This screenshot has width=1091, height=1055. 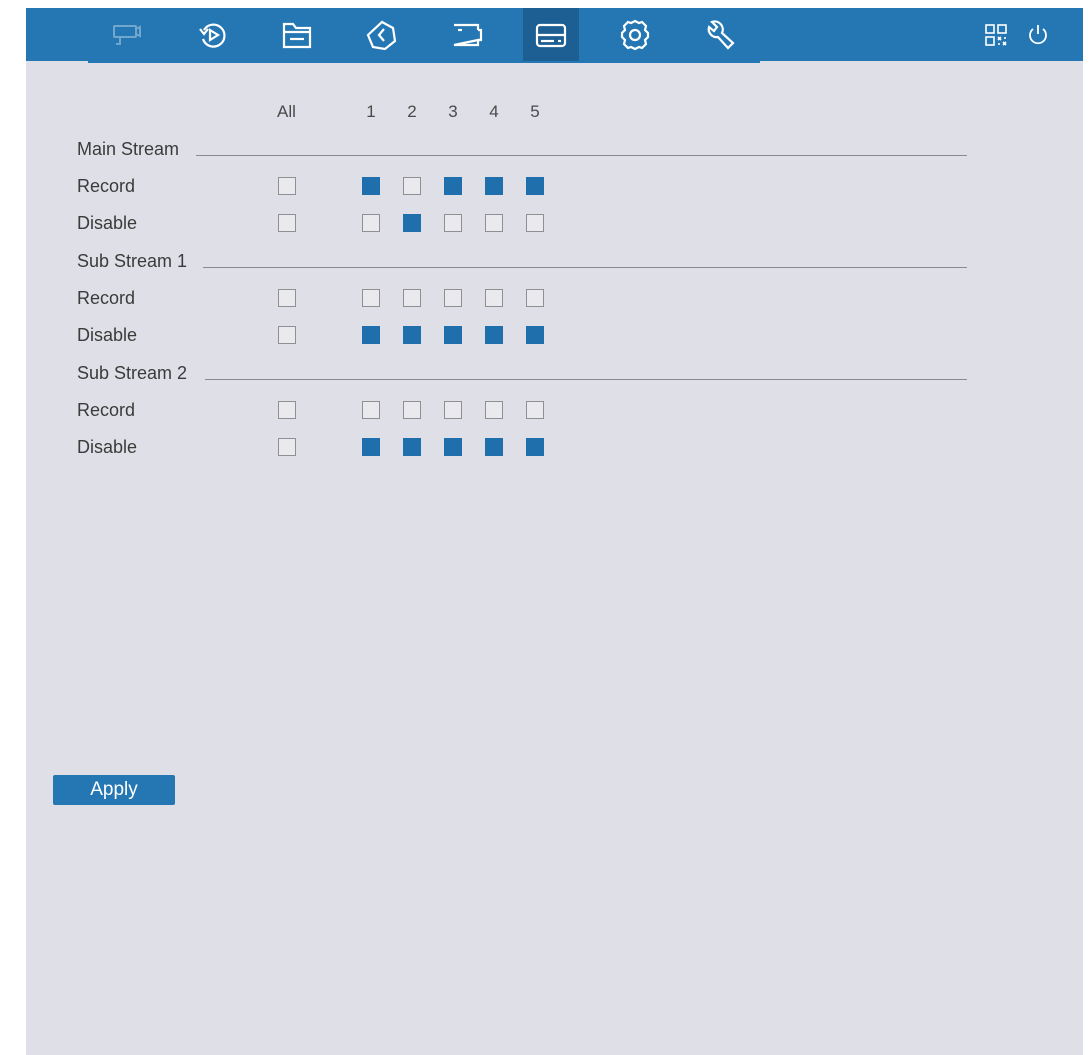 What do you see at coordinates (132, 261) in the screenshot?
I see `section-title: Sub Stream 1` at bounding box center [132, 261].